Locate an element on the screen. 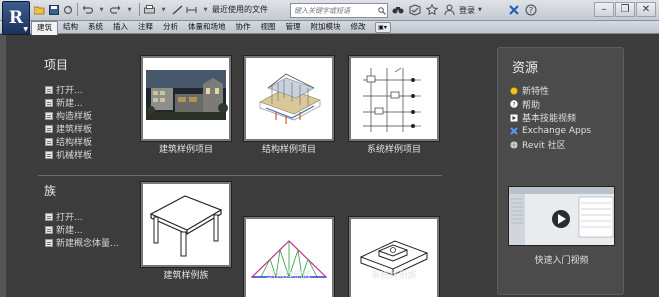 Image resolution: width=659 pixels, height=297 pixels. search-input is located at coordinates (336, 10).